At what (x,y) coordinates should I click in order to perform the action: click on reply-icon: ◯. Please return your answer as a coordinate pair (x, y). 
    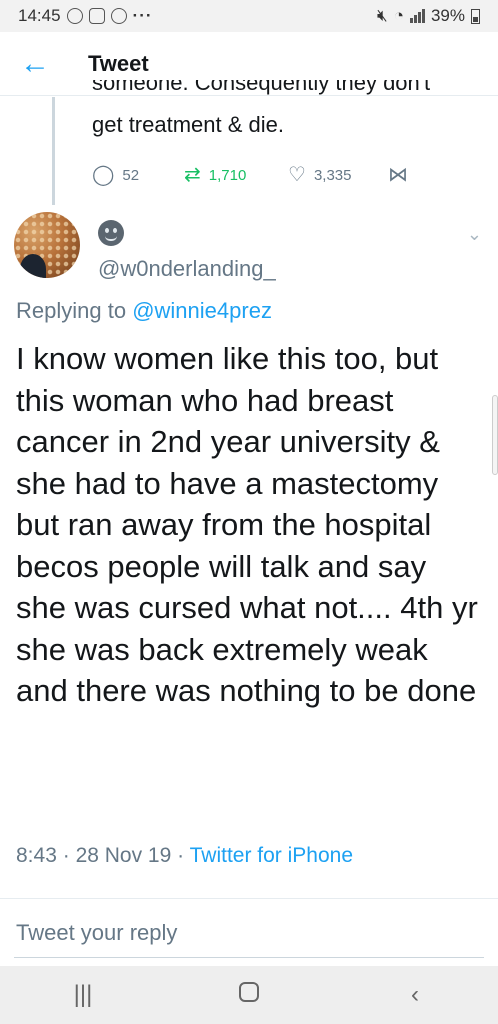
    Looking at the image, I should click on (103, 175).